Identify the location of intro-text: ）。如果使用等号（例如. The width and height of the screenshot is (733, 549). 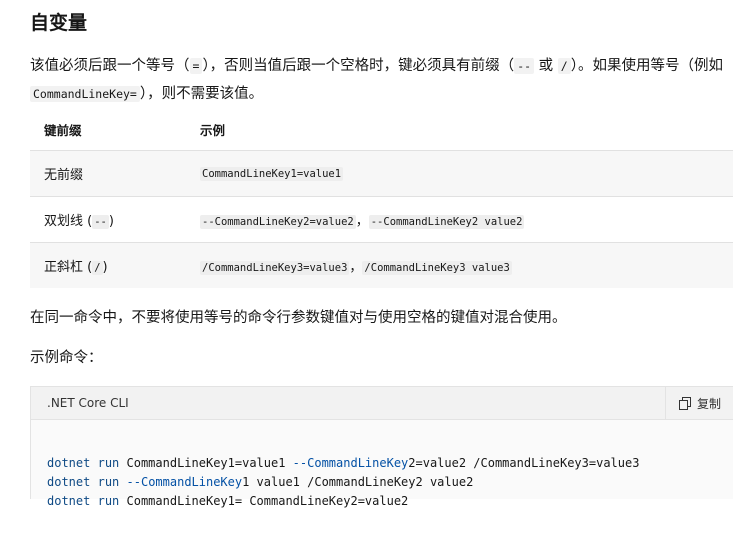
(646, 66).